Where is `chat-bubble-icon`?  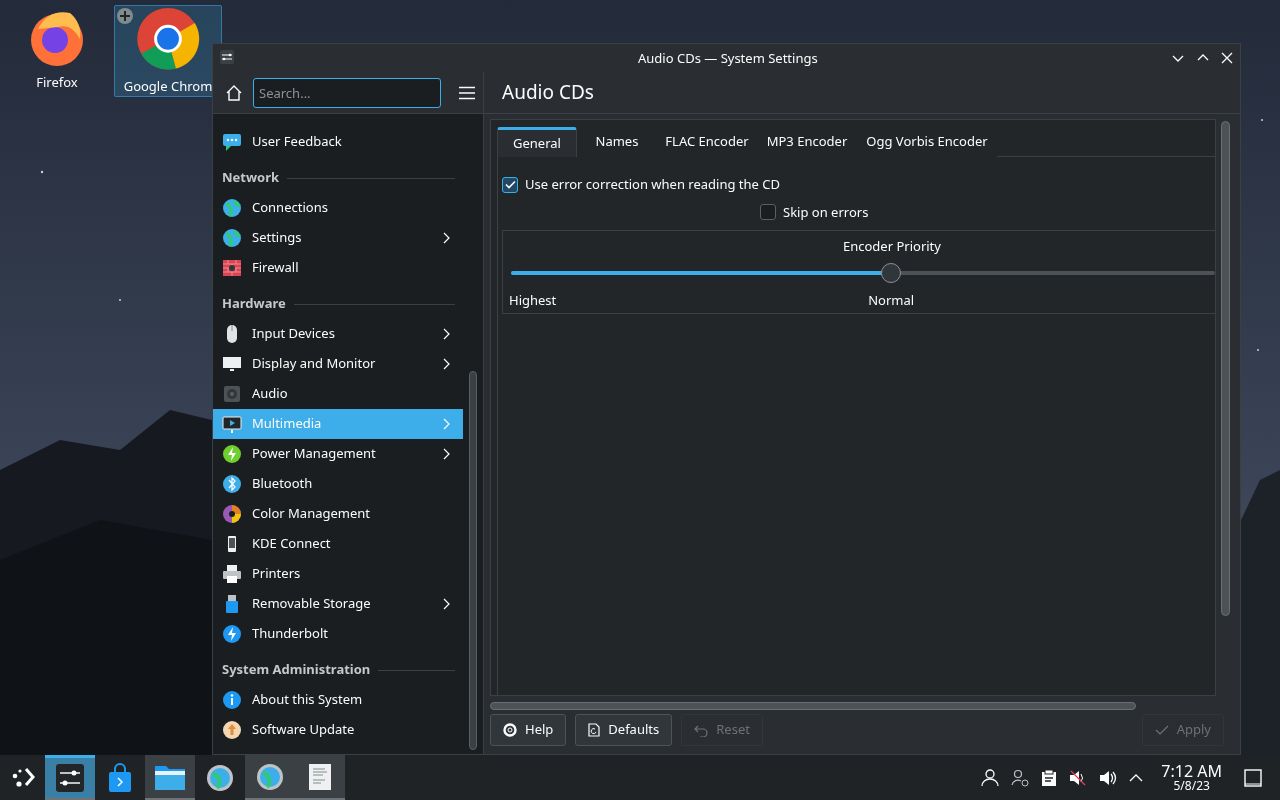
chat-bubble-icon is located at coordinates (232, 142).